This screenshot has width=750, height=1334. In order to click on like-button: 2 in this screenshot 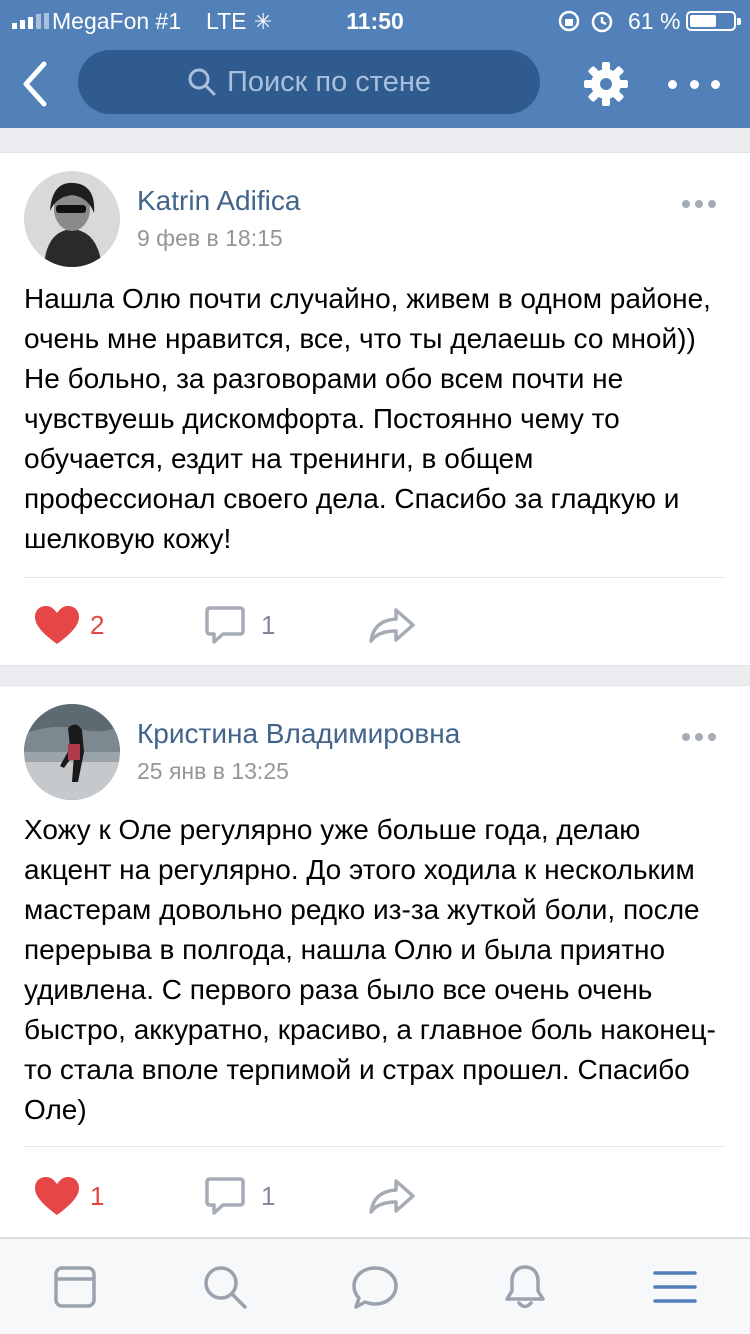, I will do `click(69, 625)`.